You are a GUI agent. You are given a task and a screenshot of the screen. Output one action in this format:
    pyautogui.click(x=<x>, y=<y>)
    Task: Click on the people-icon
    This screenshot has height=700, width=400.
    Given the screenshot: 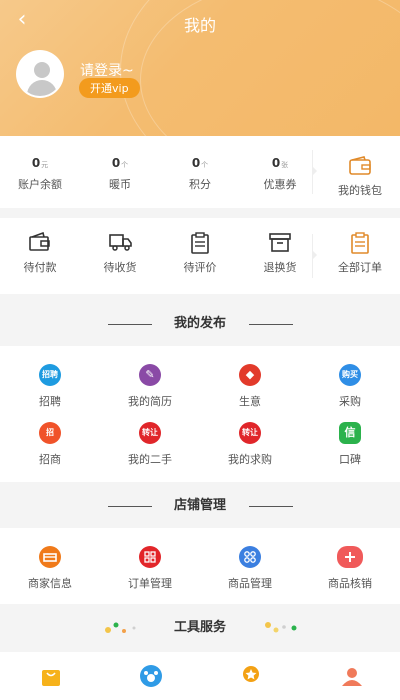 What is the action you would take?
    pyautogui.click(x=350, y=675)
    